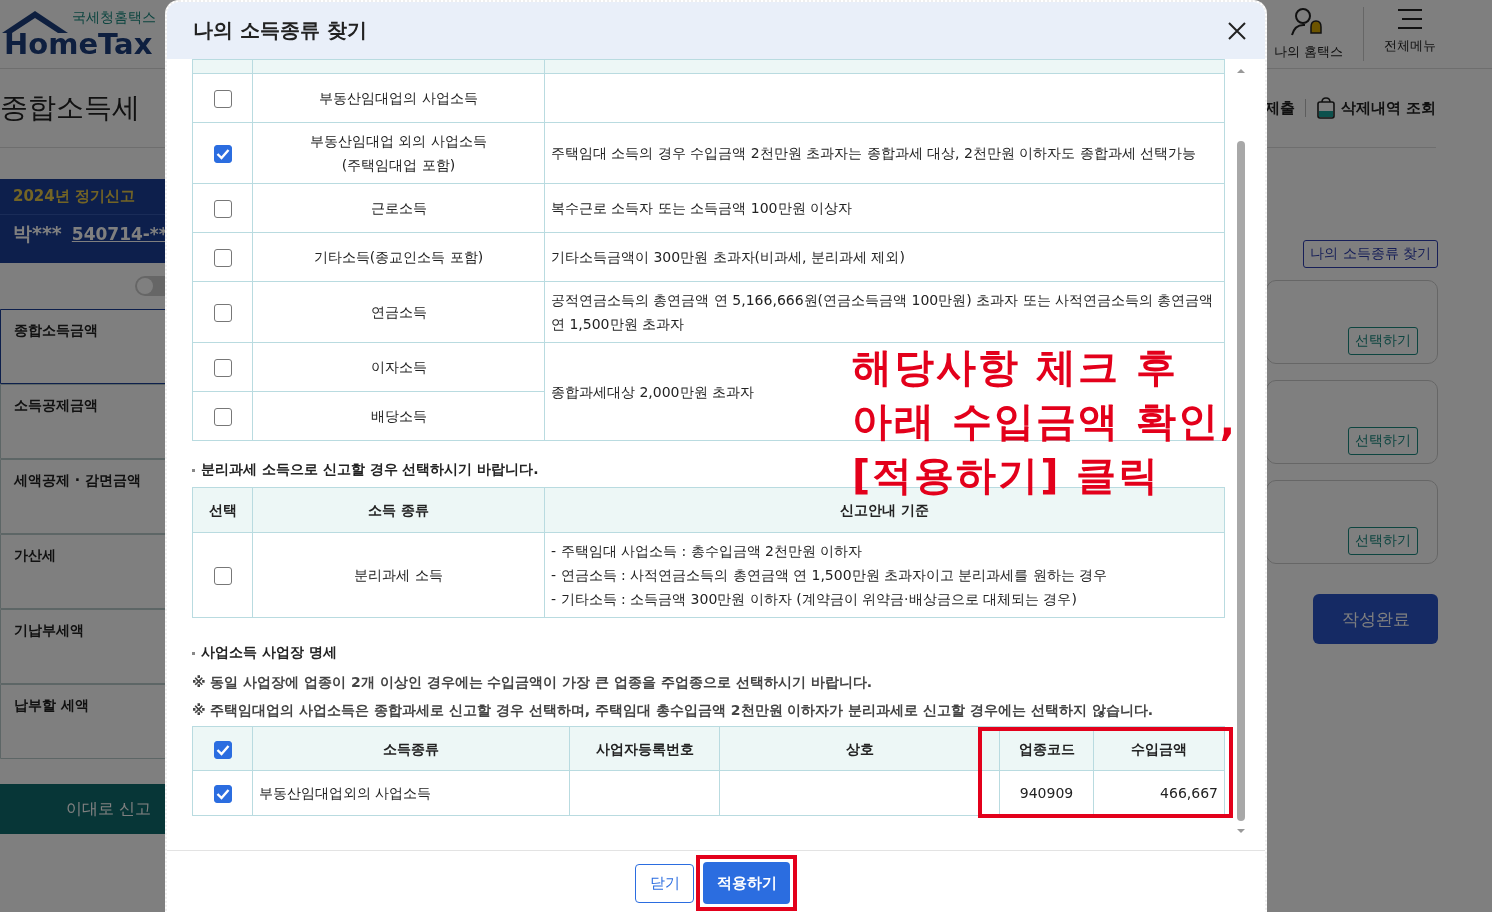  I want to click on section-title: 사업소득 사업장 명세, so click(269, 653).